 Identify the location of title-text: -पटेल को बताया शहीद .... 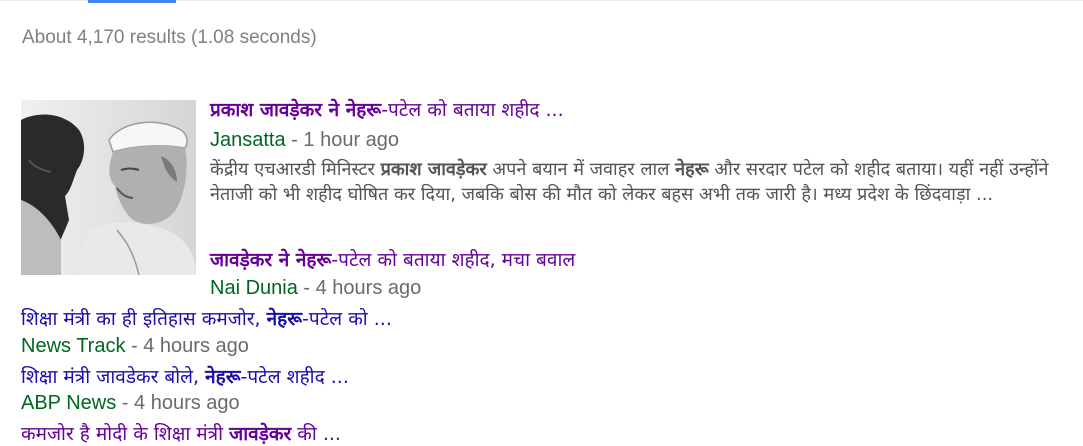
(472, 110).